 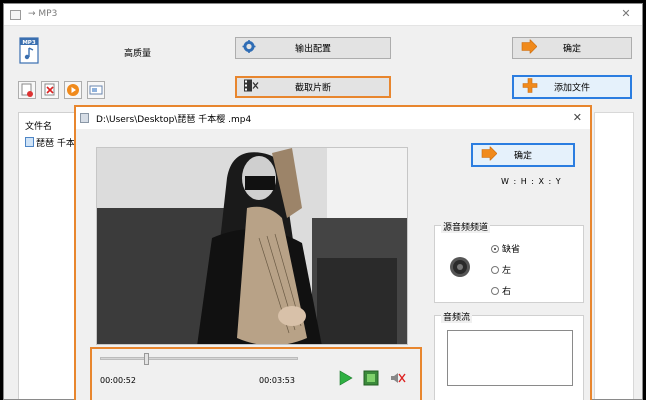 I want to click on delete-icon, so click(x=49, y=89).